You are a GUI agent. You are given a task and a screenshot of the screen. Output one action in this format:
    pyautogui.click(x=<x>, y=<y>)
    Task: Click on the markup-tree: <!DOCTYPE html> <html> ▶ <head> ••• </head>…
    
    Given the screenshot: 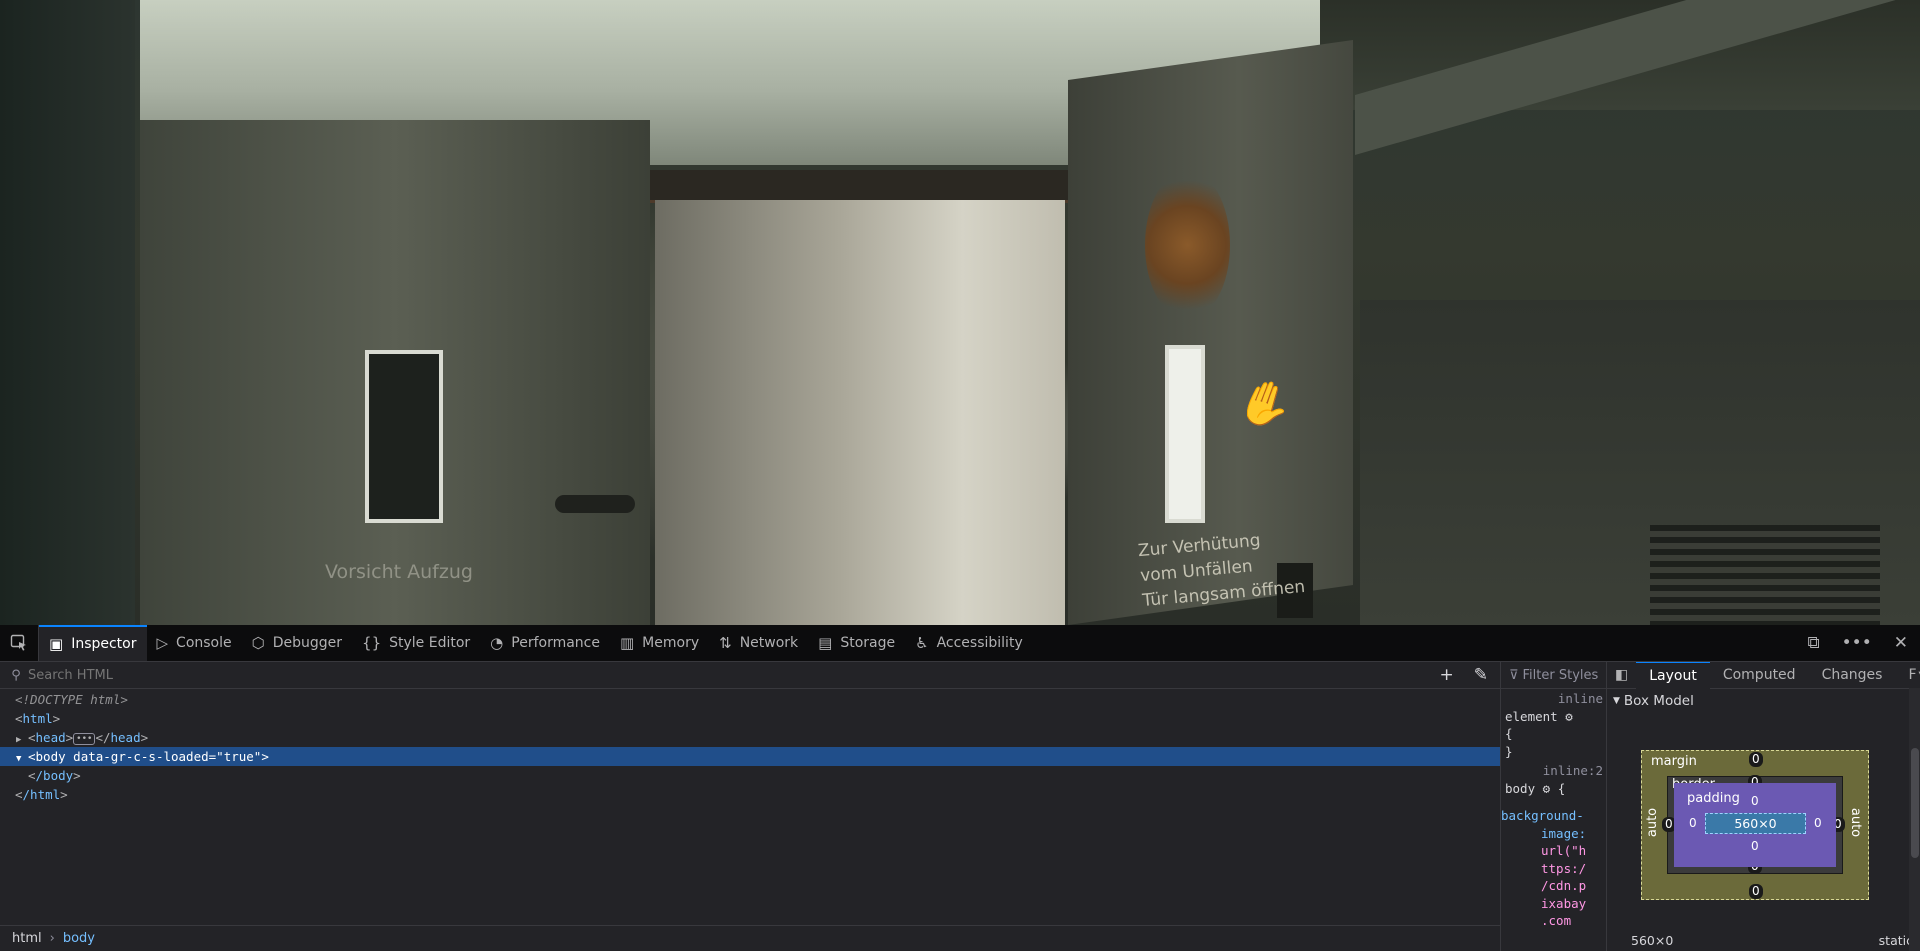 What is the action you would take?
    pyautogui.click(x=750, y=746)
    